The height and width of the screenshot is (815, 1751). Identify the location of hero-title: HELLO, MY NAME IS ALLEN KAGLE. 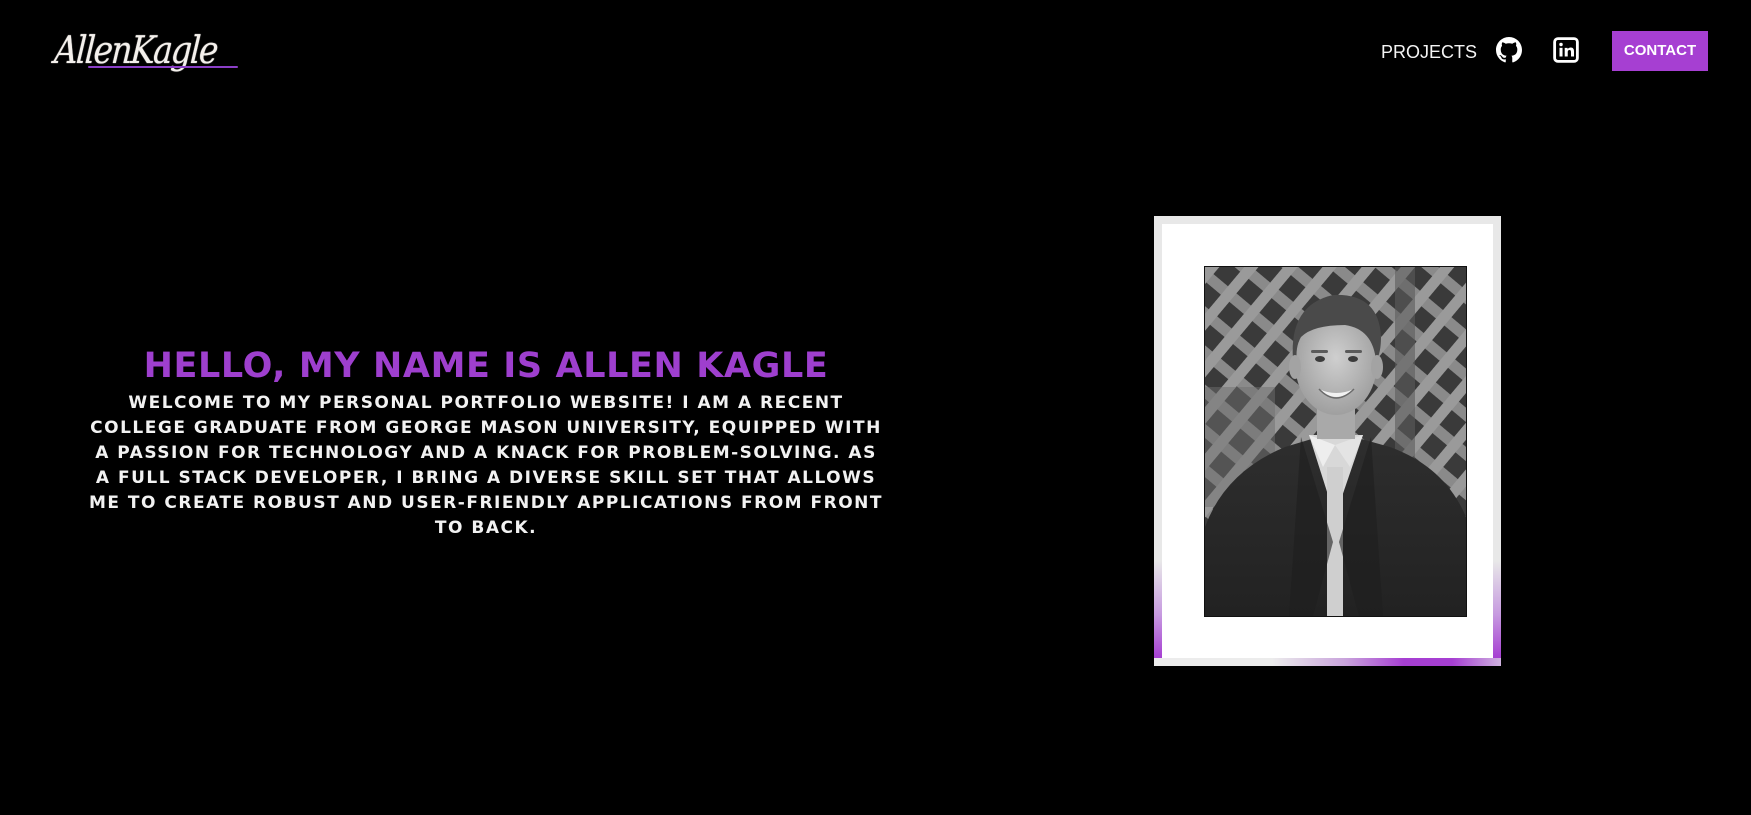
(486, 366).